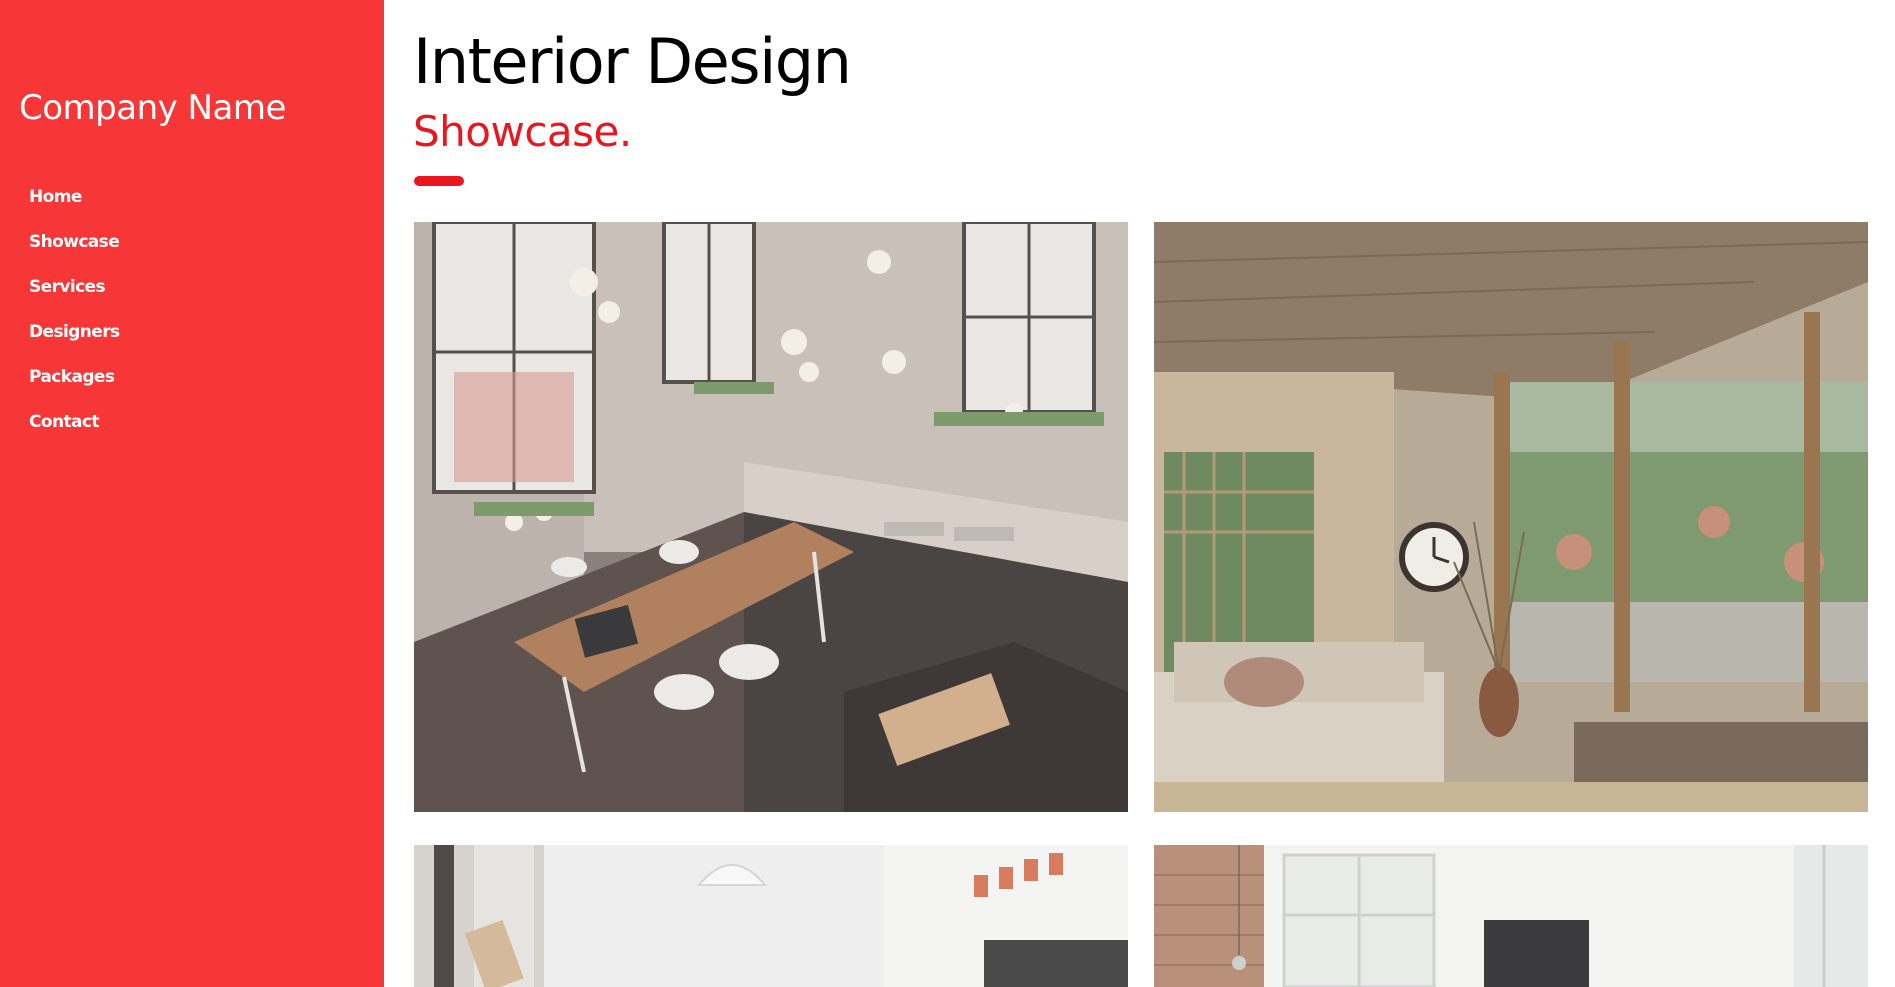 This screenshot has width=1895, height=987. I want to click on wood-wall-room-photo, so click(1511, 916).